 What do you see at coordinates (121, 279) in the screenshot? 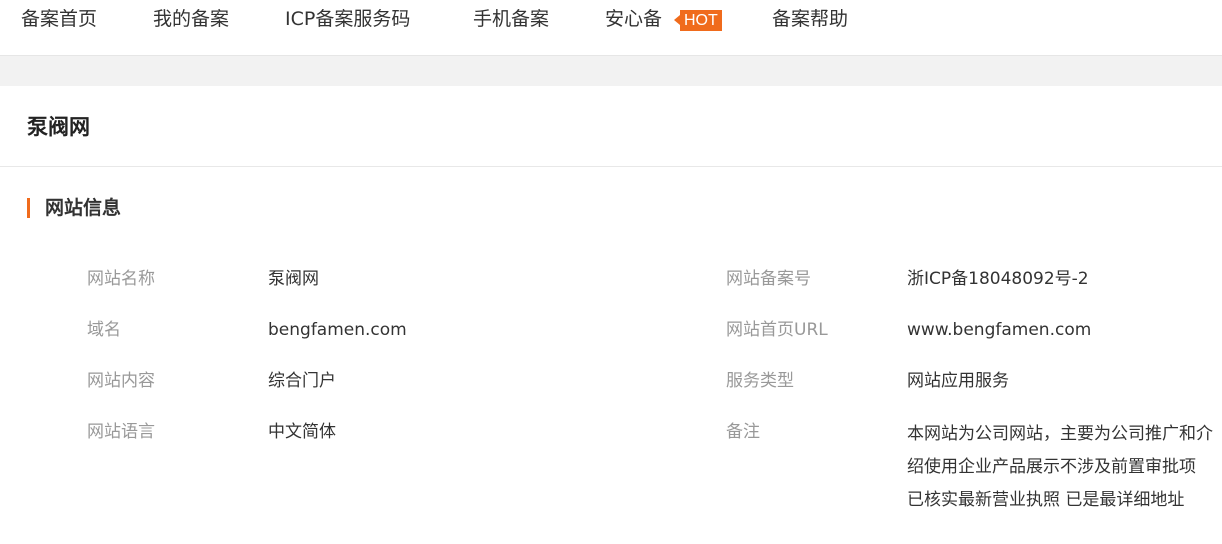
I see `label-site-name: 网站名称` at bounding box center [121, 279].